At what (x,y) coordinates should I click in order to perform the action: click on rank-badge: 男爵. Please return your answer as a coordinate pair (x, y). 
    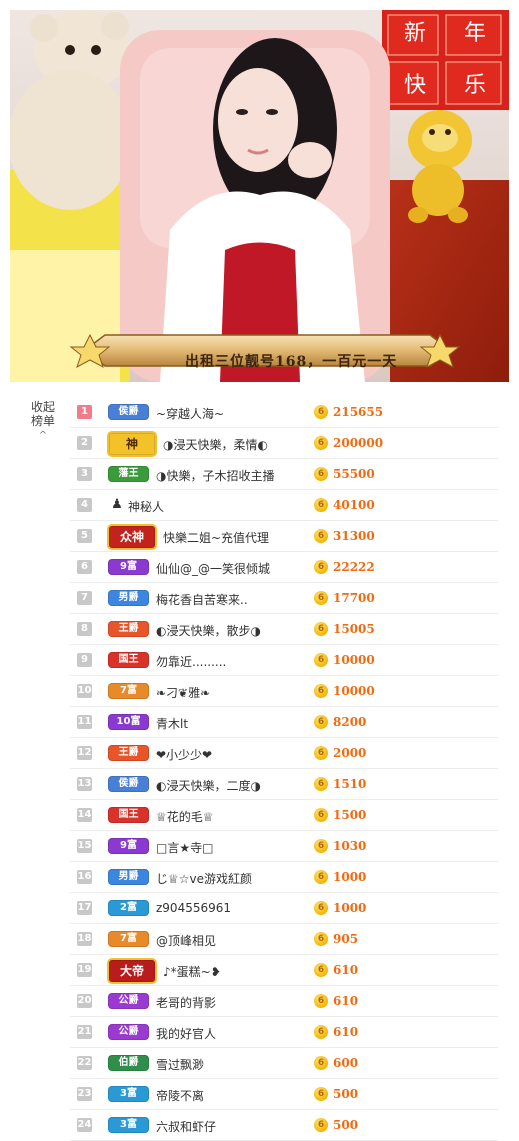
    Looking at the image, I should click on (128, 598).